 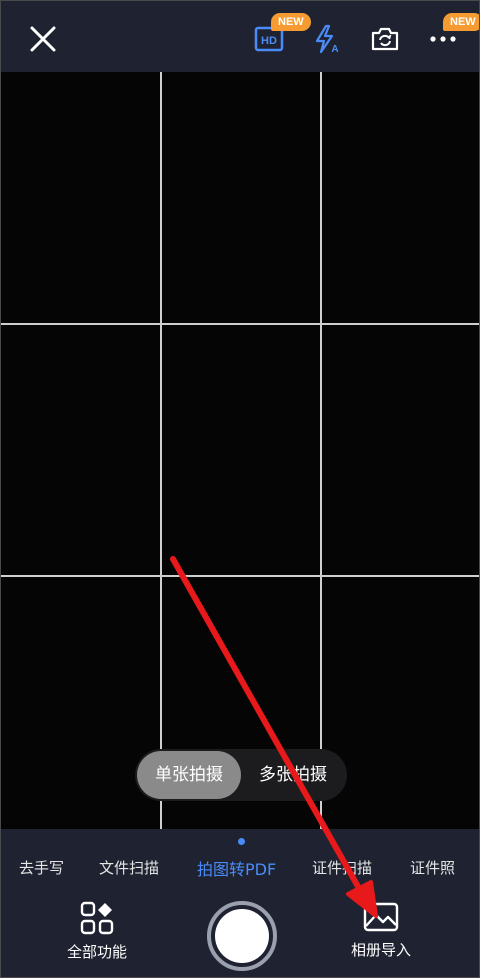 I want to click on tab-id-scan: 证件扫描, so click(x=342, y=867).